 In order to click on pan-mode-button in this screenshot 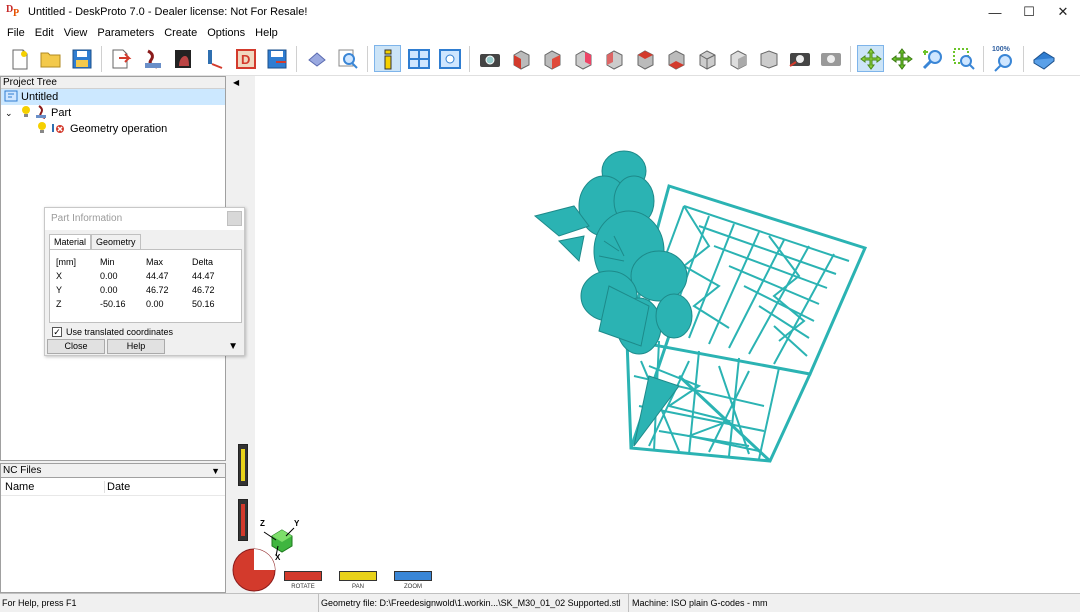, I will do `click(358, 576)`.